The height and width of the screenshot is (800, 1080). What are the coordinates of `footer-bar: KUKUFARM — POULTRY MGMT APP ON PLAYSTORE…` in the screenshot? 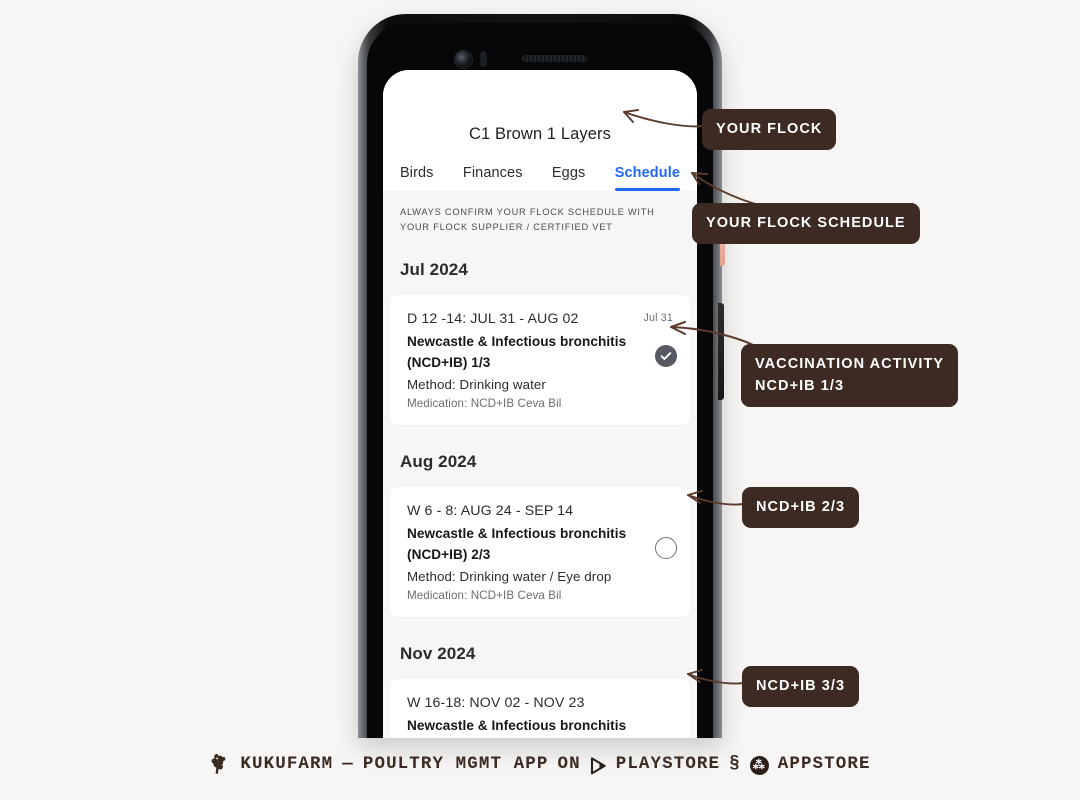 It's located at (540, 764).